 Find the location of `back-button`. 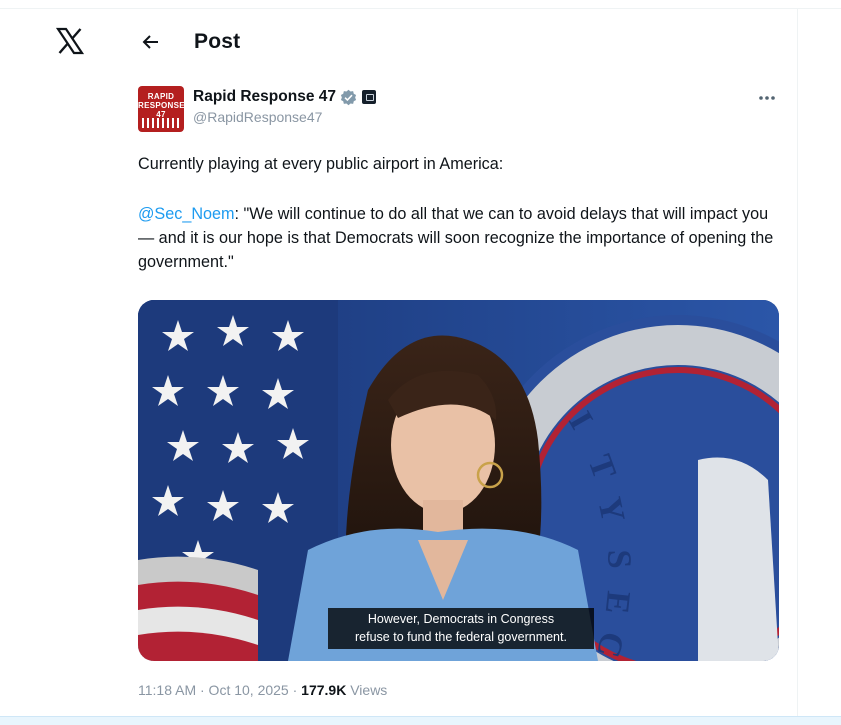

back-button is located at coordinates (151, 42).